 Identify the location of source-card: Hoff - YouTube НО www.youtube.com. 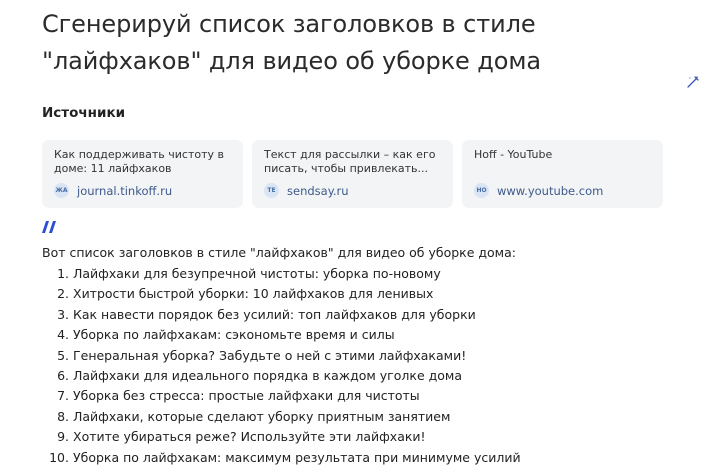
(562, 174).